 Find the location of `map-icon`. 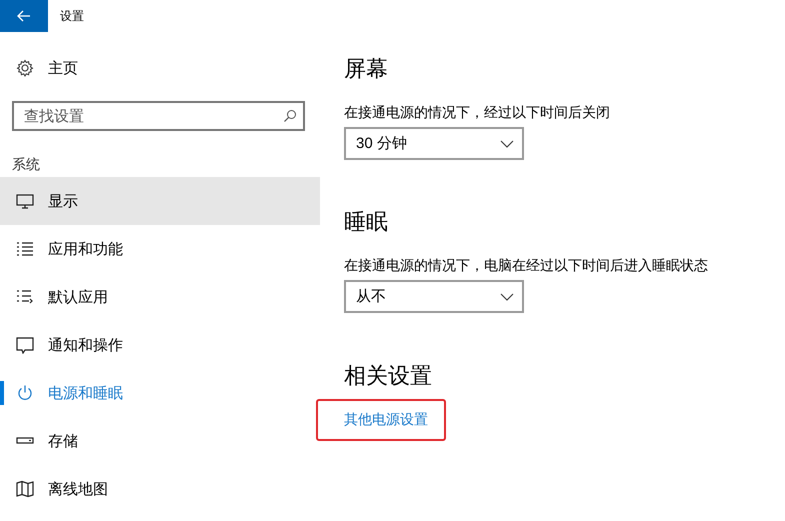

map-icon is located at coordinates (25, 489).